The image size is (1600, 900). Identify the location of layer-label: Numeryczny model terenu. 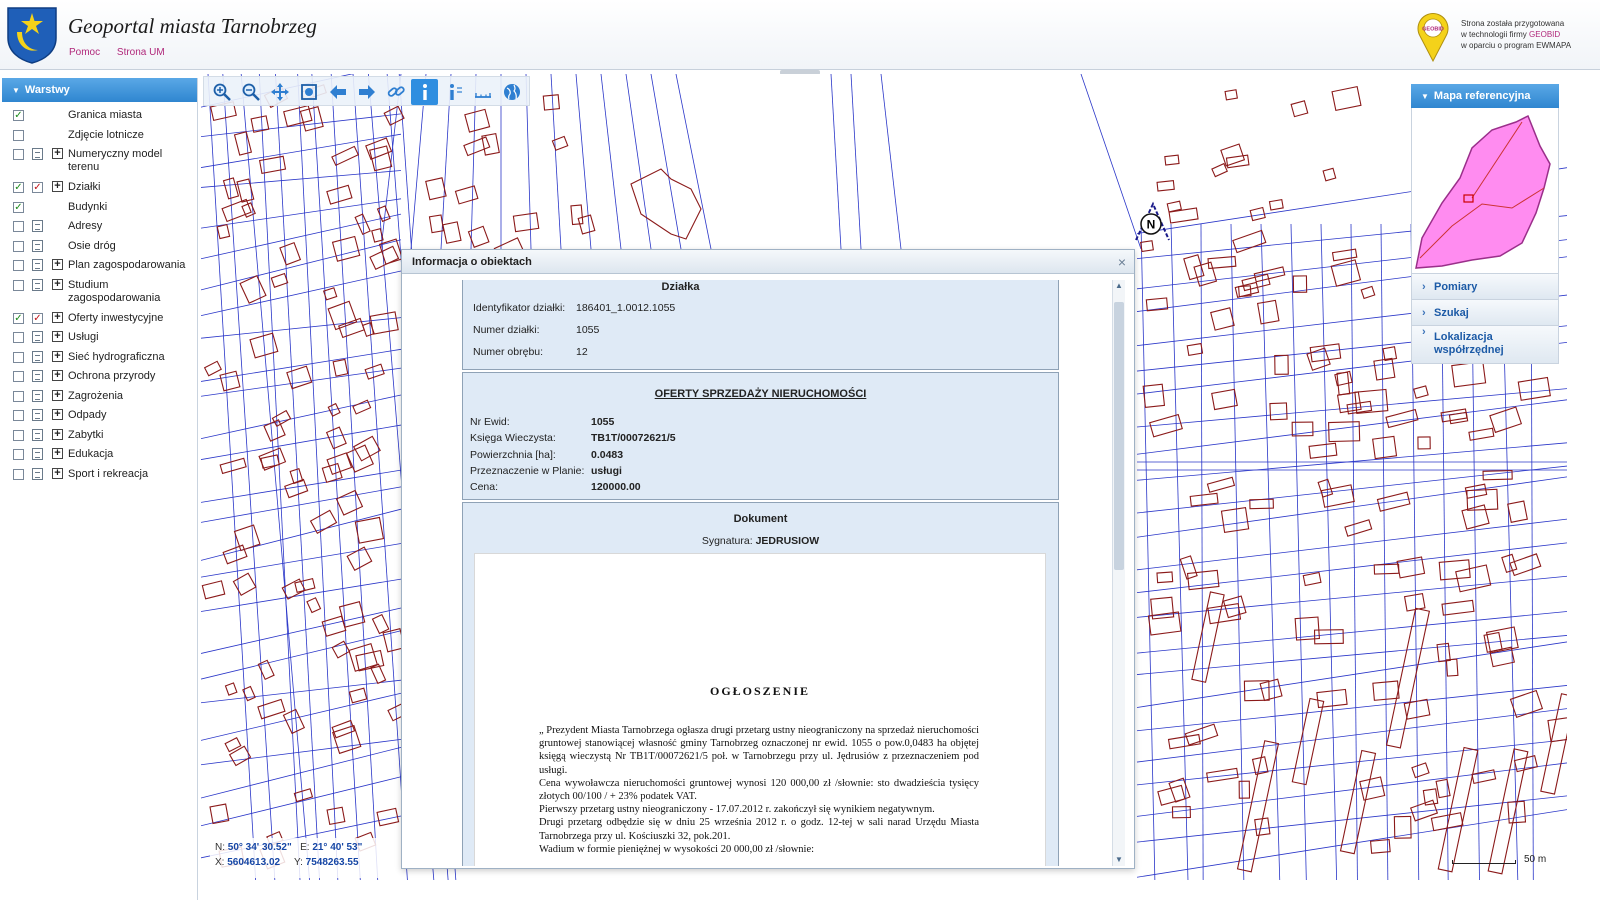
(132, 161).